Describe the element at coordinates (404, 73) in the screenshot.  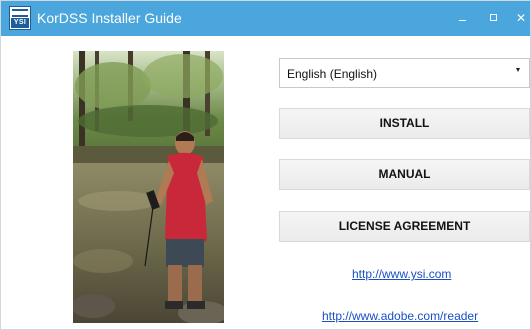
I see `language-select: English (English)` at that location.